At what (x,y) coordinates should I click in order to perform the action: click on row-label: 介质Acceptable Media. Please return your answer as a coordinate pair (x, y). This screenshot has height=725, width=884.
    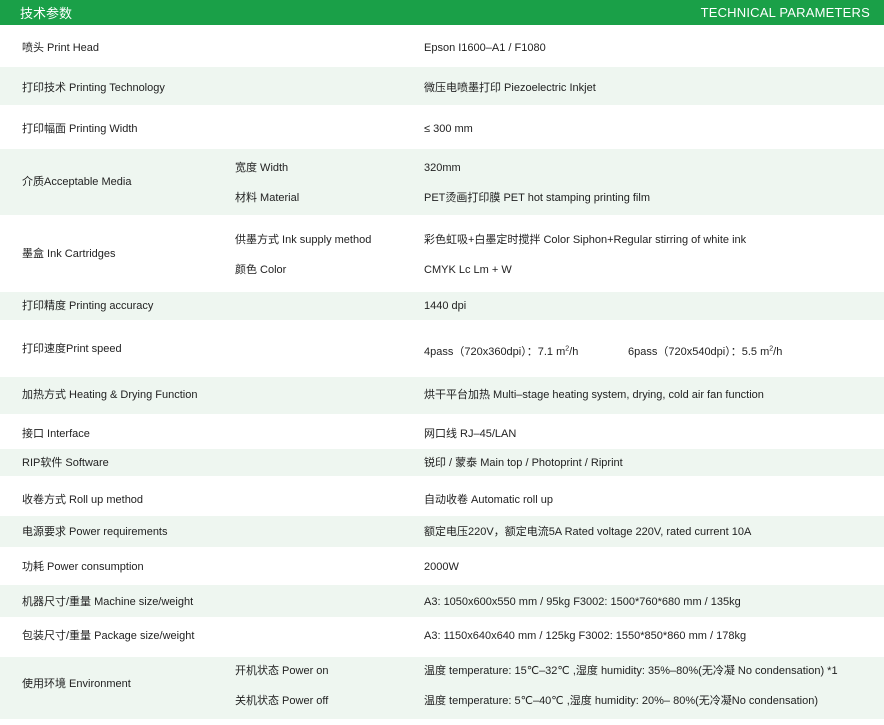
    Looking at the image, I should click on (77, 182).